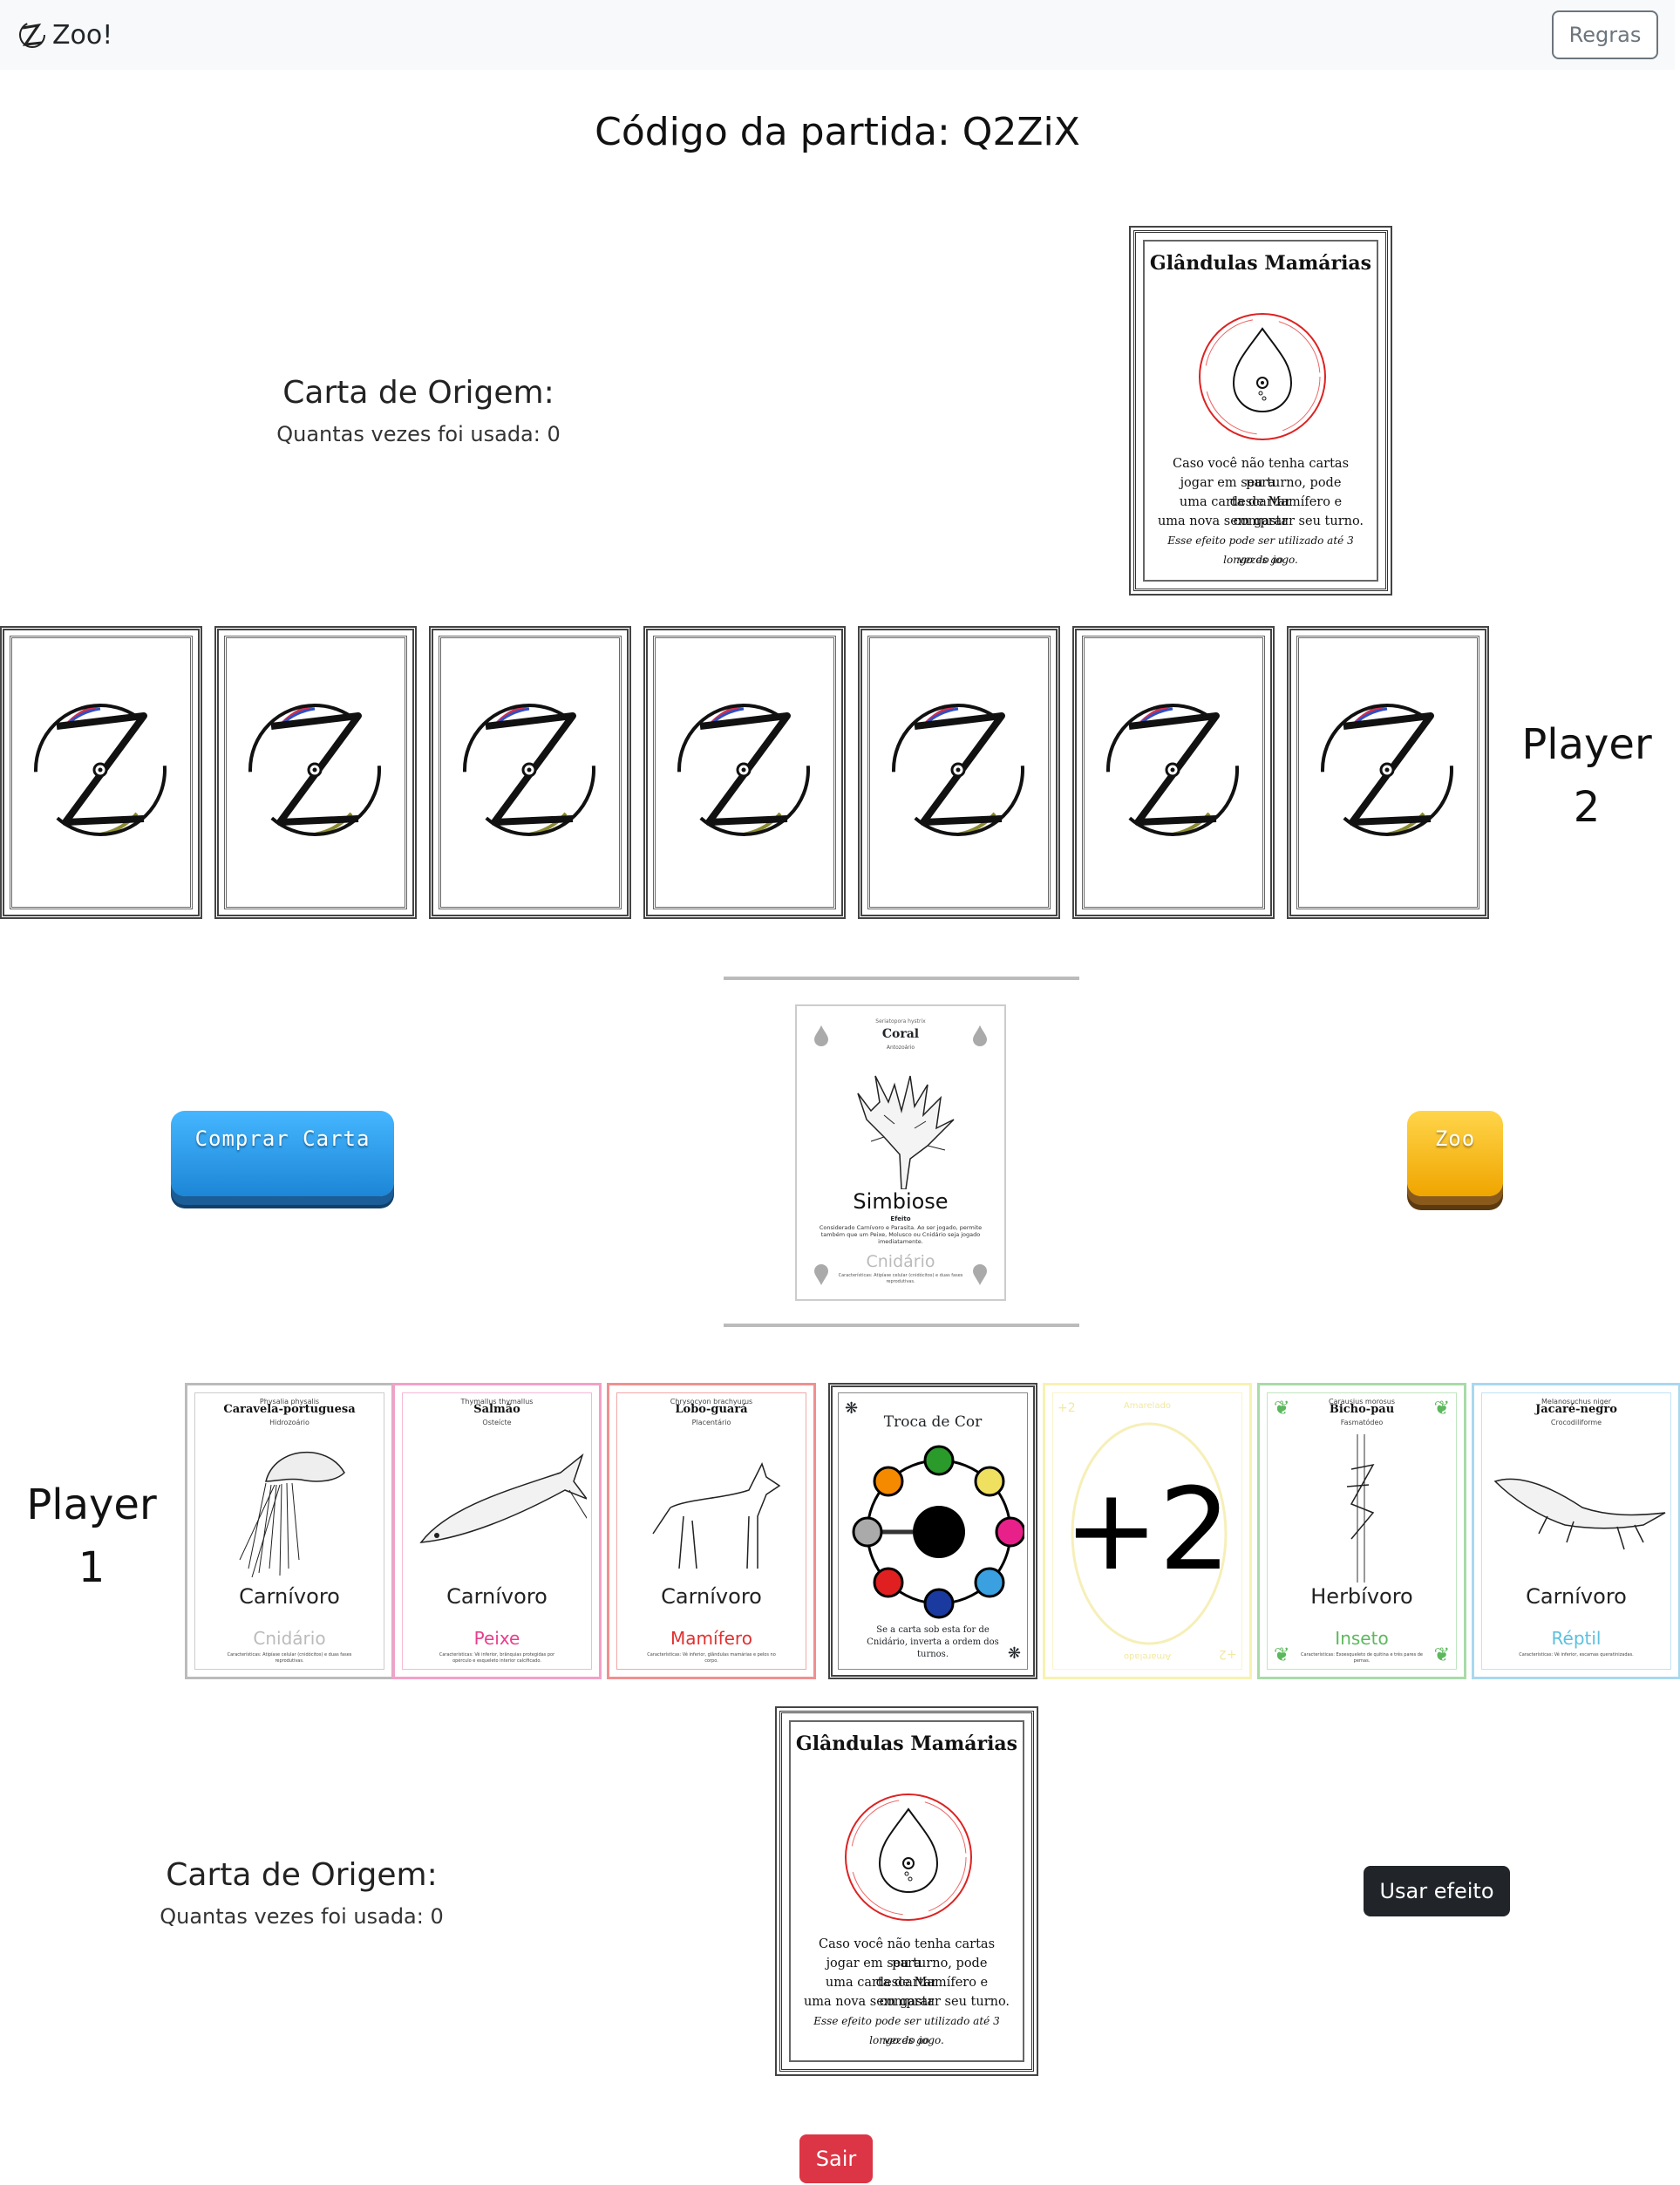  What do you see at coordinates (91, 1504) in the screenshot?
I see `p1-label-line1: Player` at bounding box center [91, 1504].